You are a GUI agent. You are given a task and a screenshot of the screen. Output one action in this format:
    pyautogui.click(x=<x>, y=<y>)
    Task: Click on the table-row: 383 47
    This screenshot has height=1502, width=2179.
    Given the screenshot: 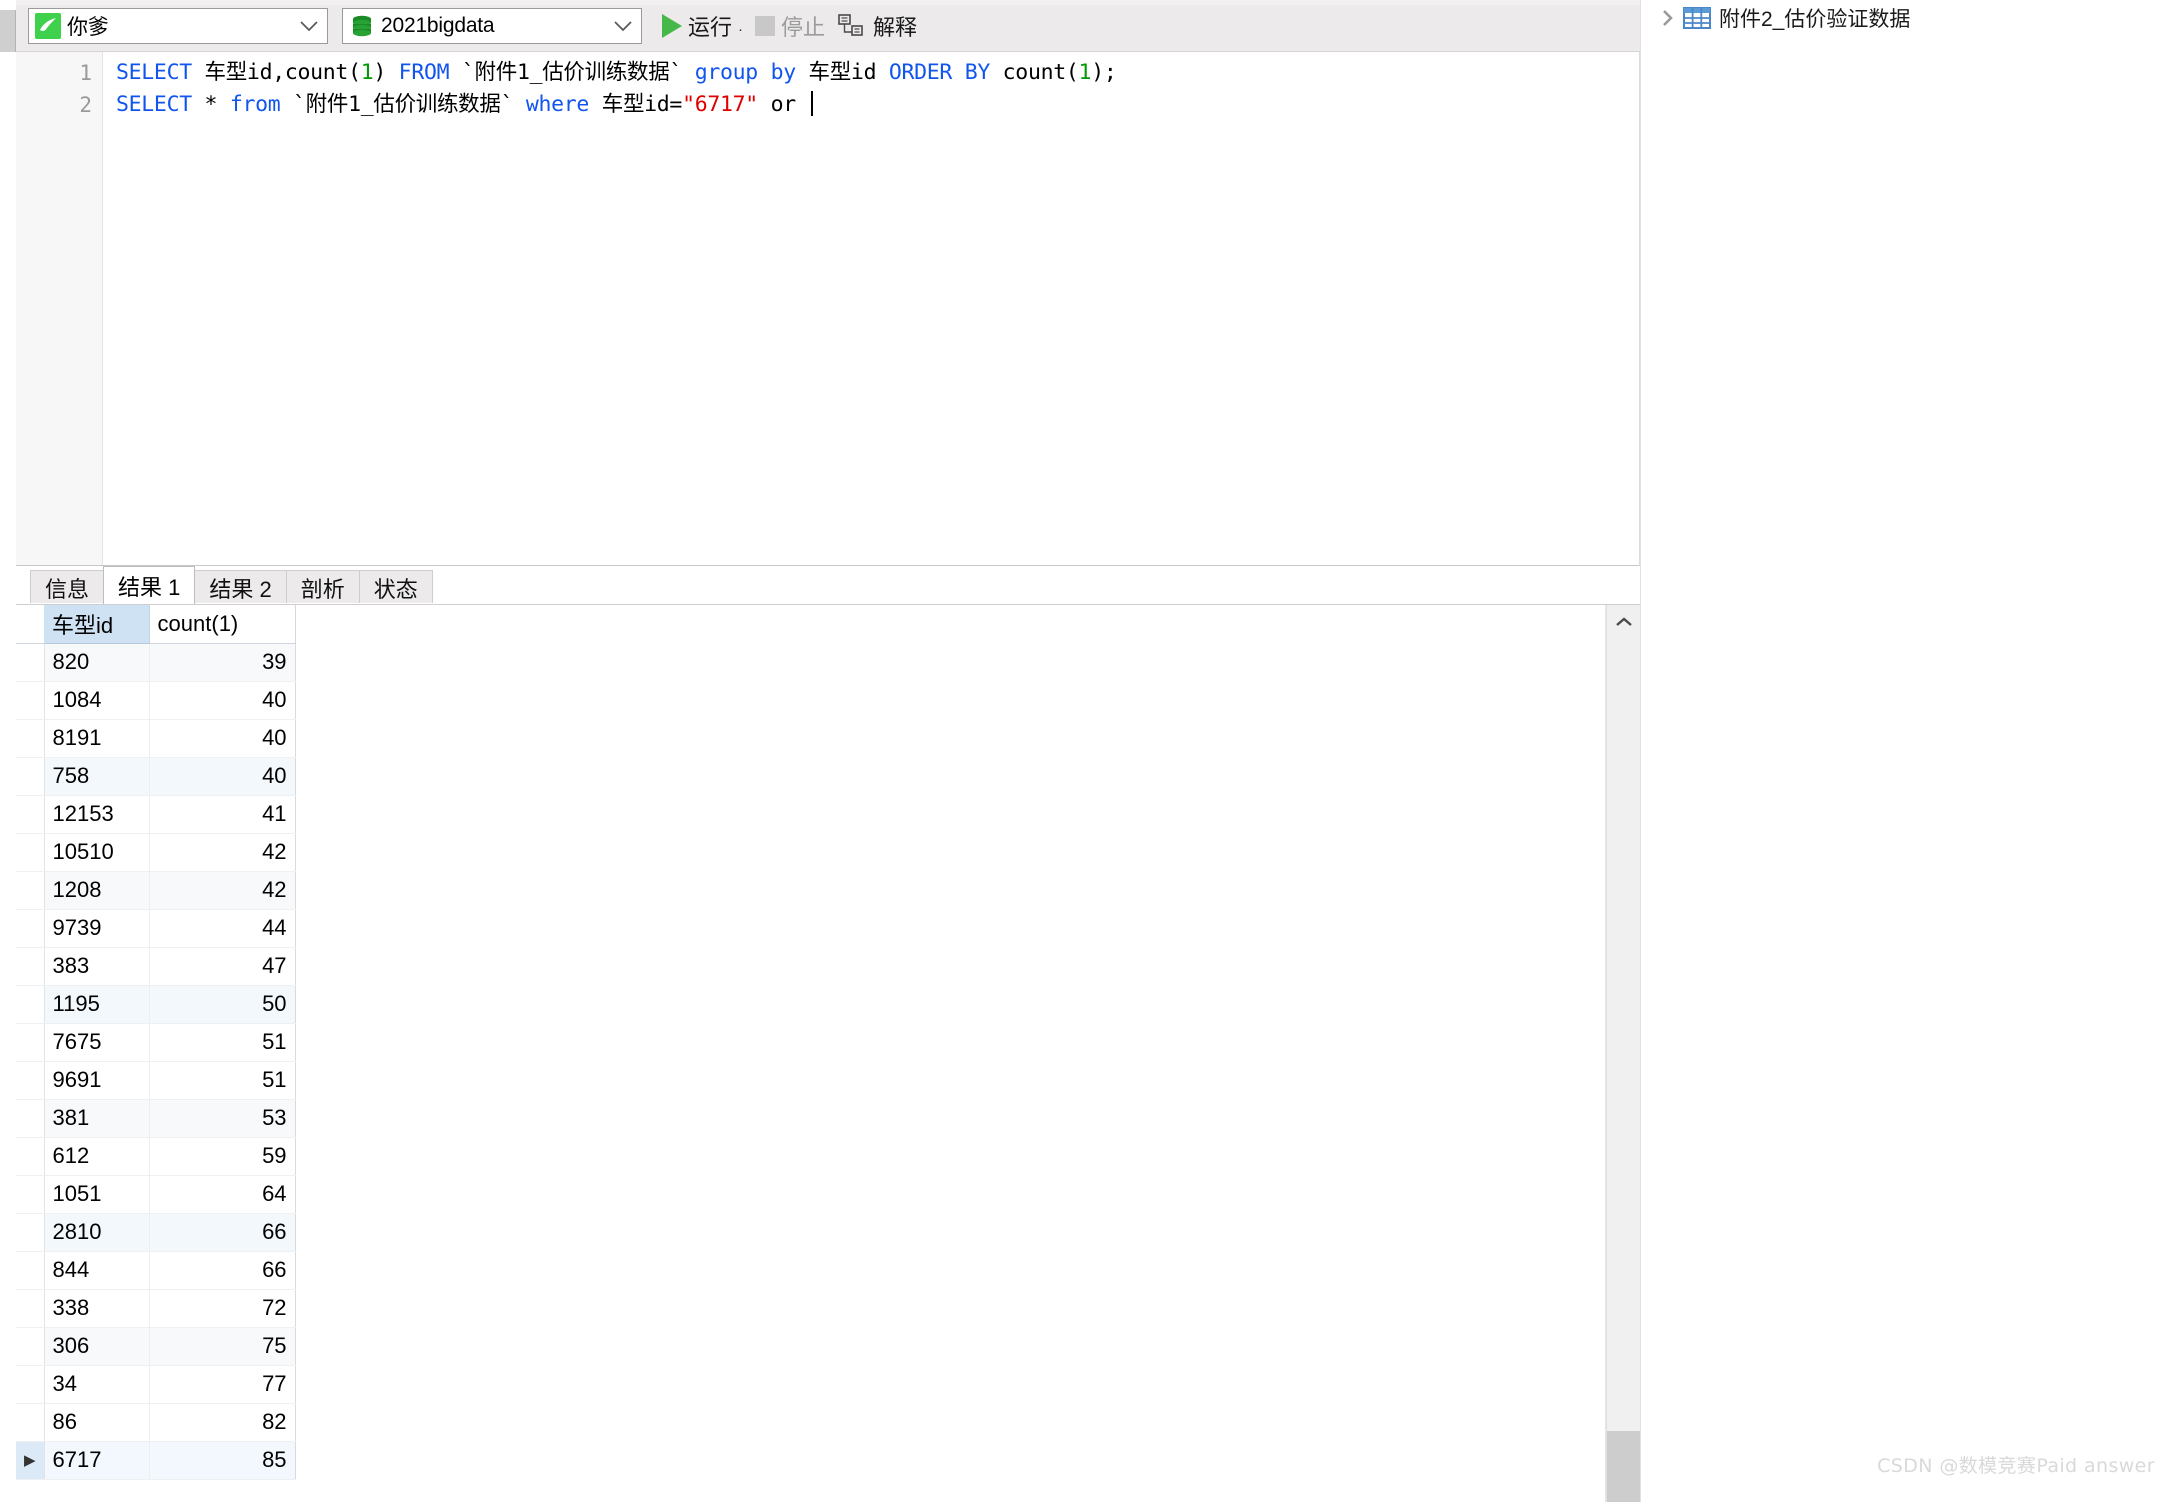 What is the action you would take?
    pyautogui.click(x=156, y=966)
    